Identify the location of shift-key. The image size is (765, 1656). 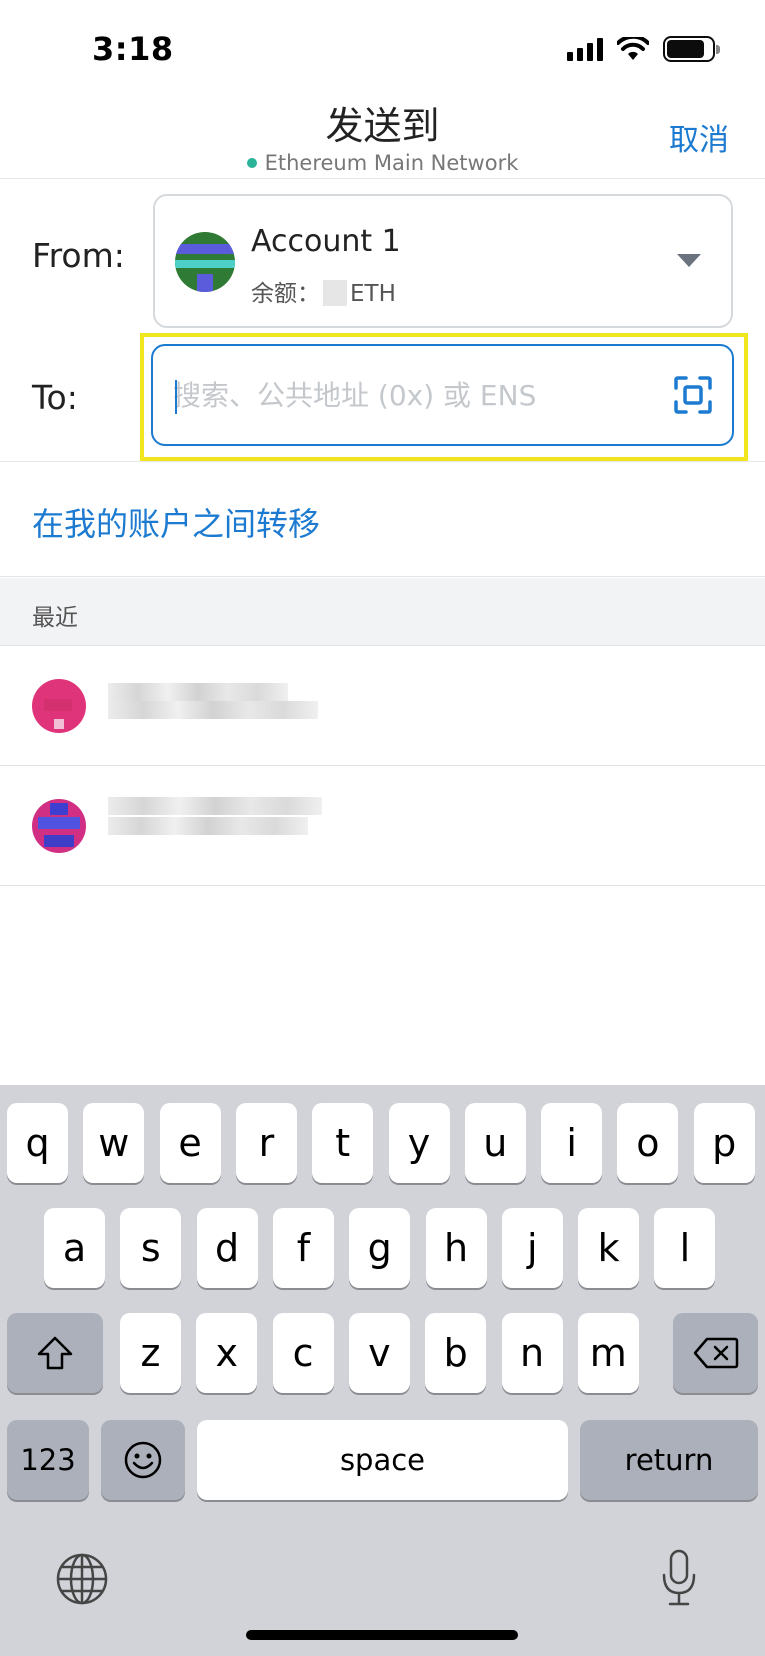
(55, 1353).